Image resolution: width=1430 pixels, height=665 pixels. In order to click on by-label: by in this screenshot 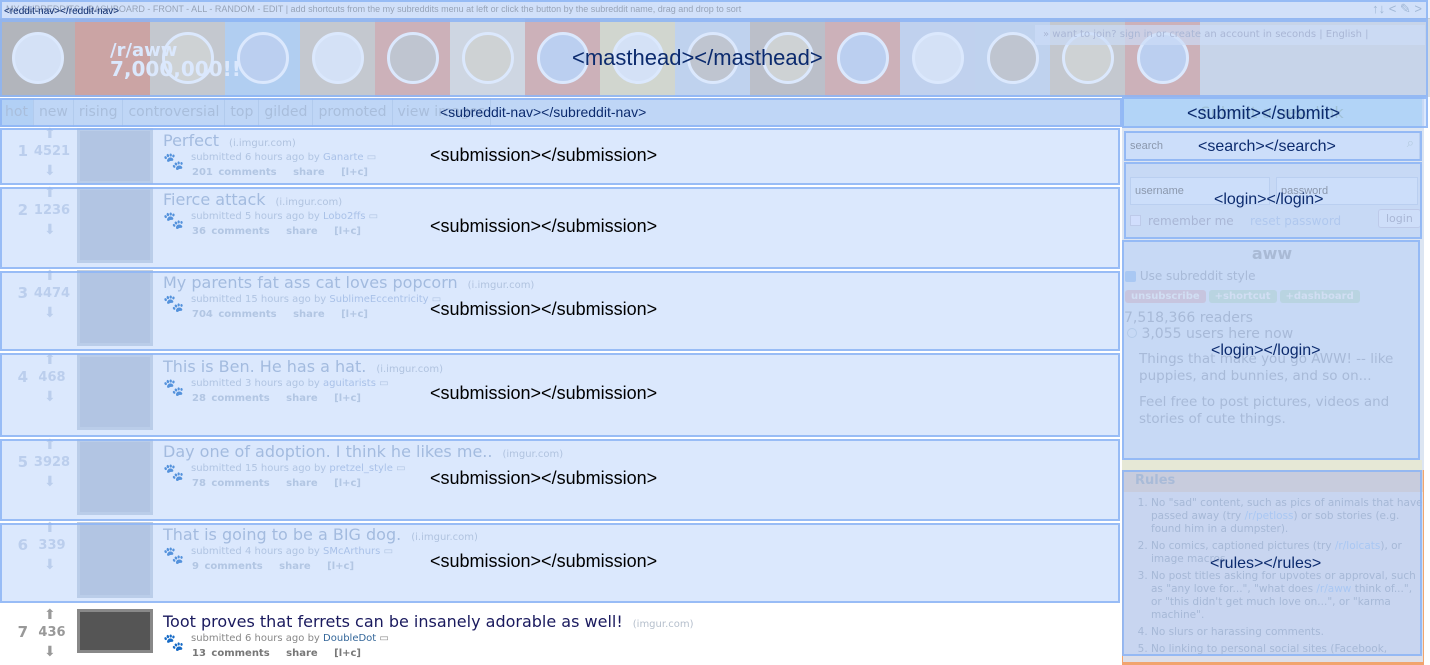, I will do `click(313, 638)`.